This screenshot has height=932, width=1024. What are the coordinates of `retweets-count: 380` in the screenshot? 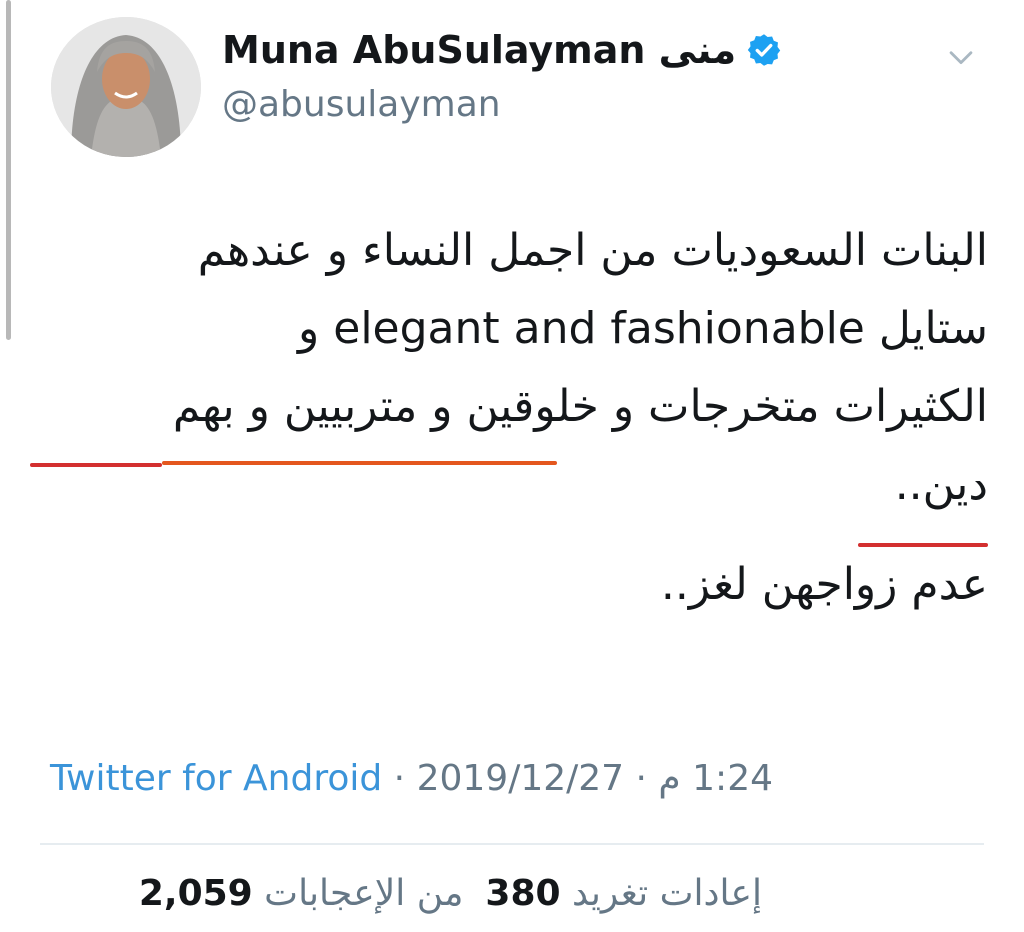 It's located at (523, 893).